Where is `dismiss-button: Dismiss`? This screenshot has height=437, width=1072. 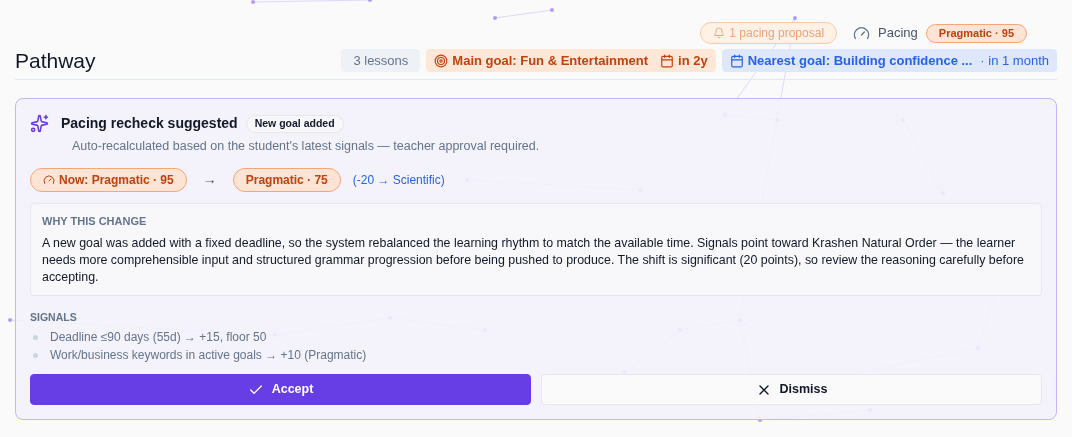
dismiss-button: Dismiss is located at coordinates (791, 389).